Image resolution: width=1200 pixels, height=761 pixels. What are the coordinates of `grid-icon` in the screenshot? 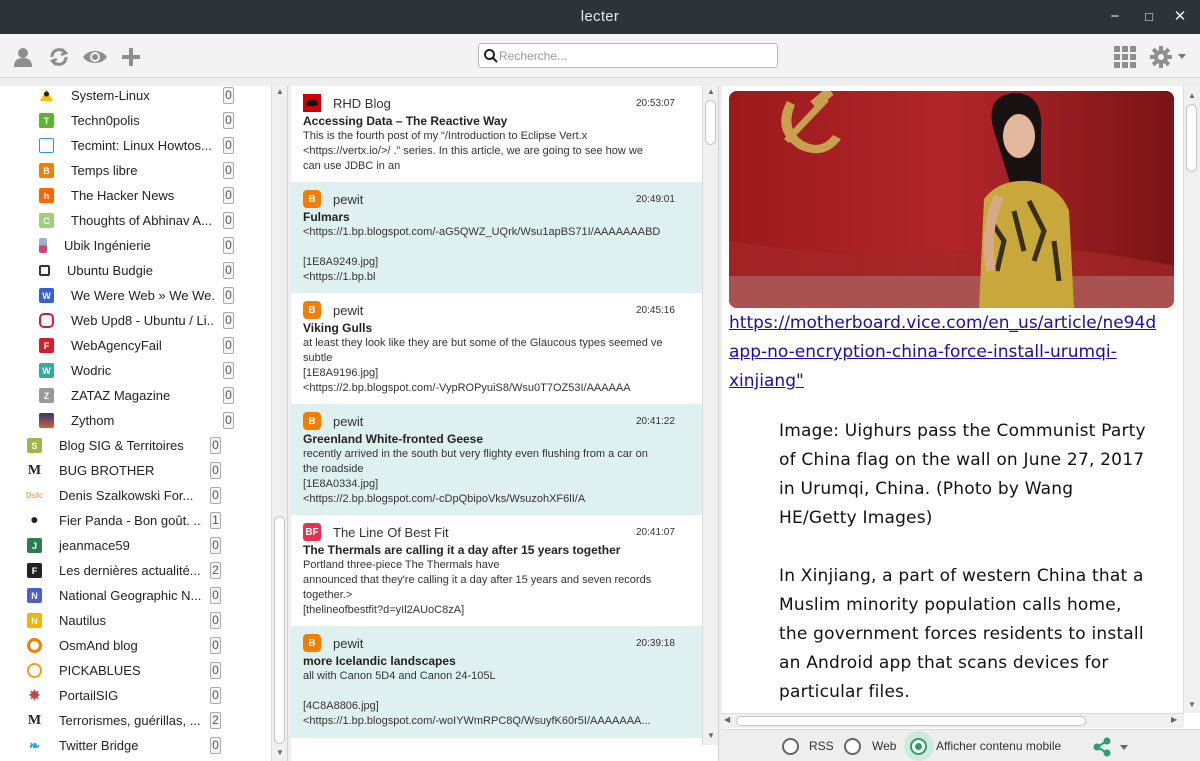 It's located at (1125, 57).